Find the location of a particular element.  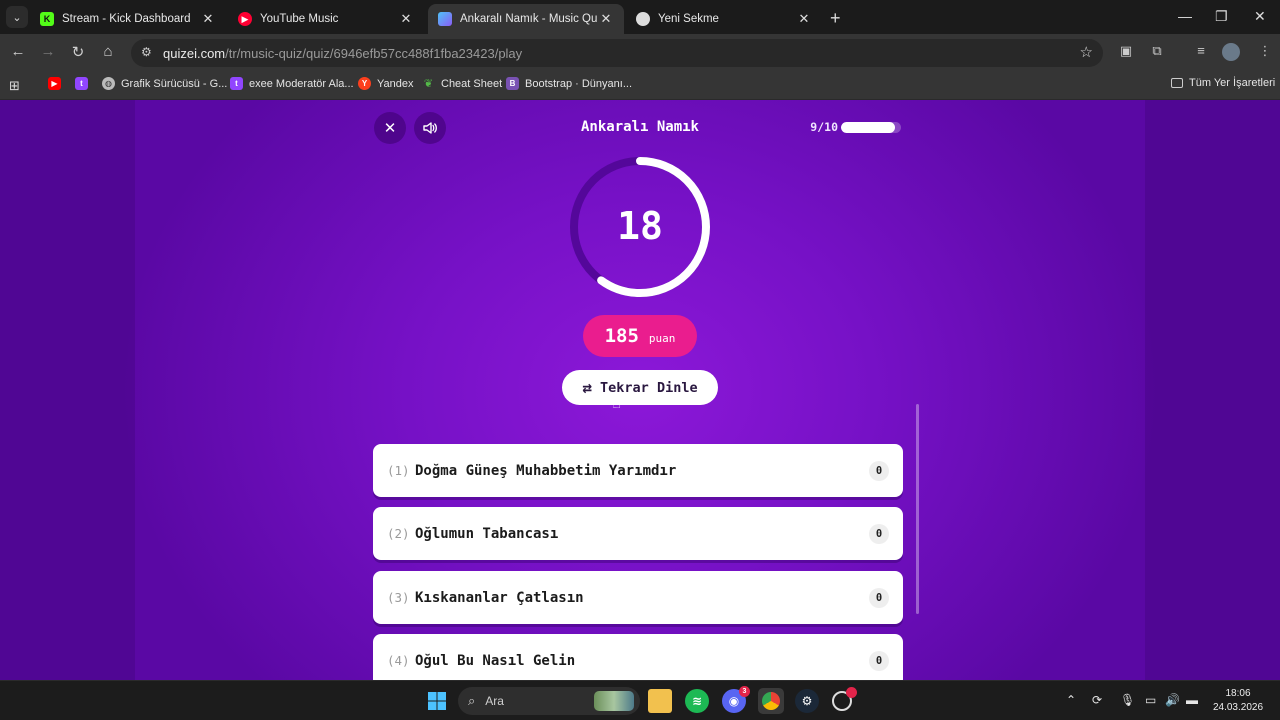

notification-dot is located at coordinates (851, 692).